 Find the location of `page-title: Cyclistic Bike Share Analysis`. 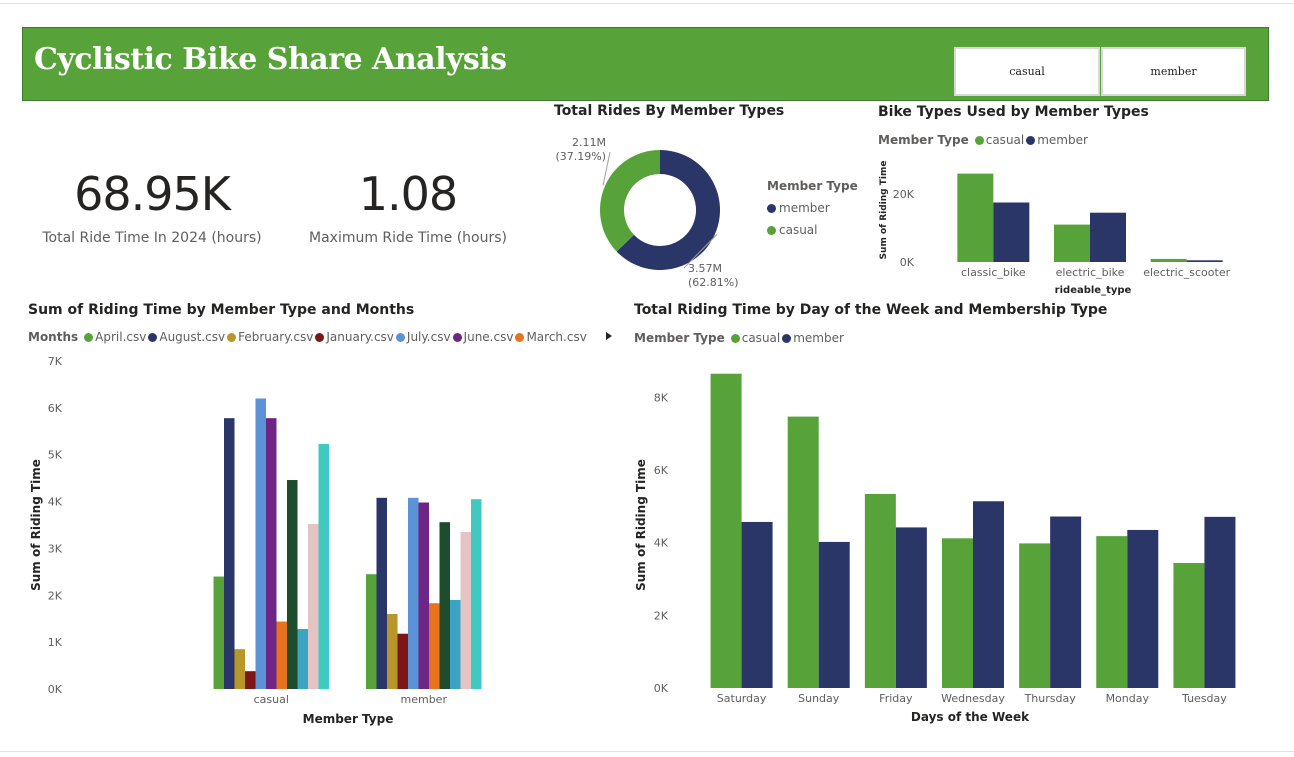

page-title: Cyclistic Bike Share Analysis is located at coordinates (270, 59).